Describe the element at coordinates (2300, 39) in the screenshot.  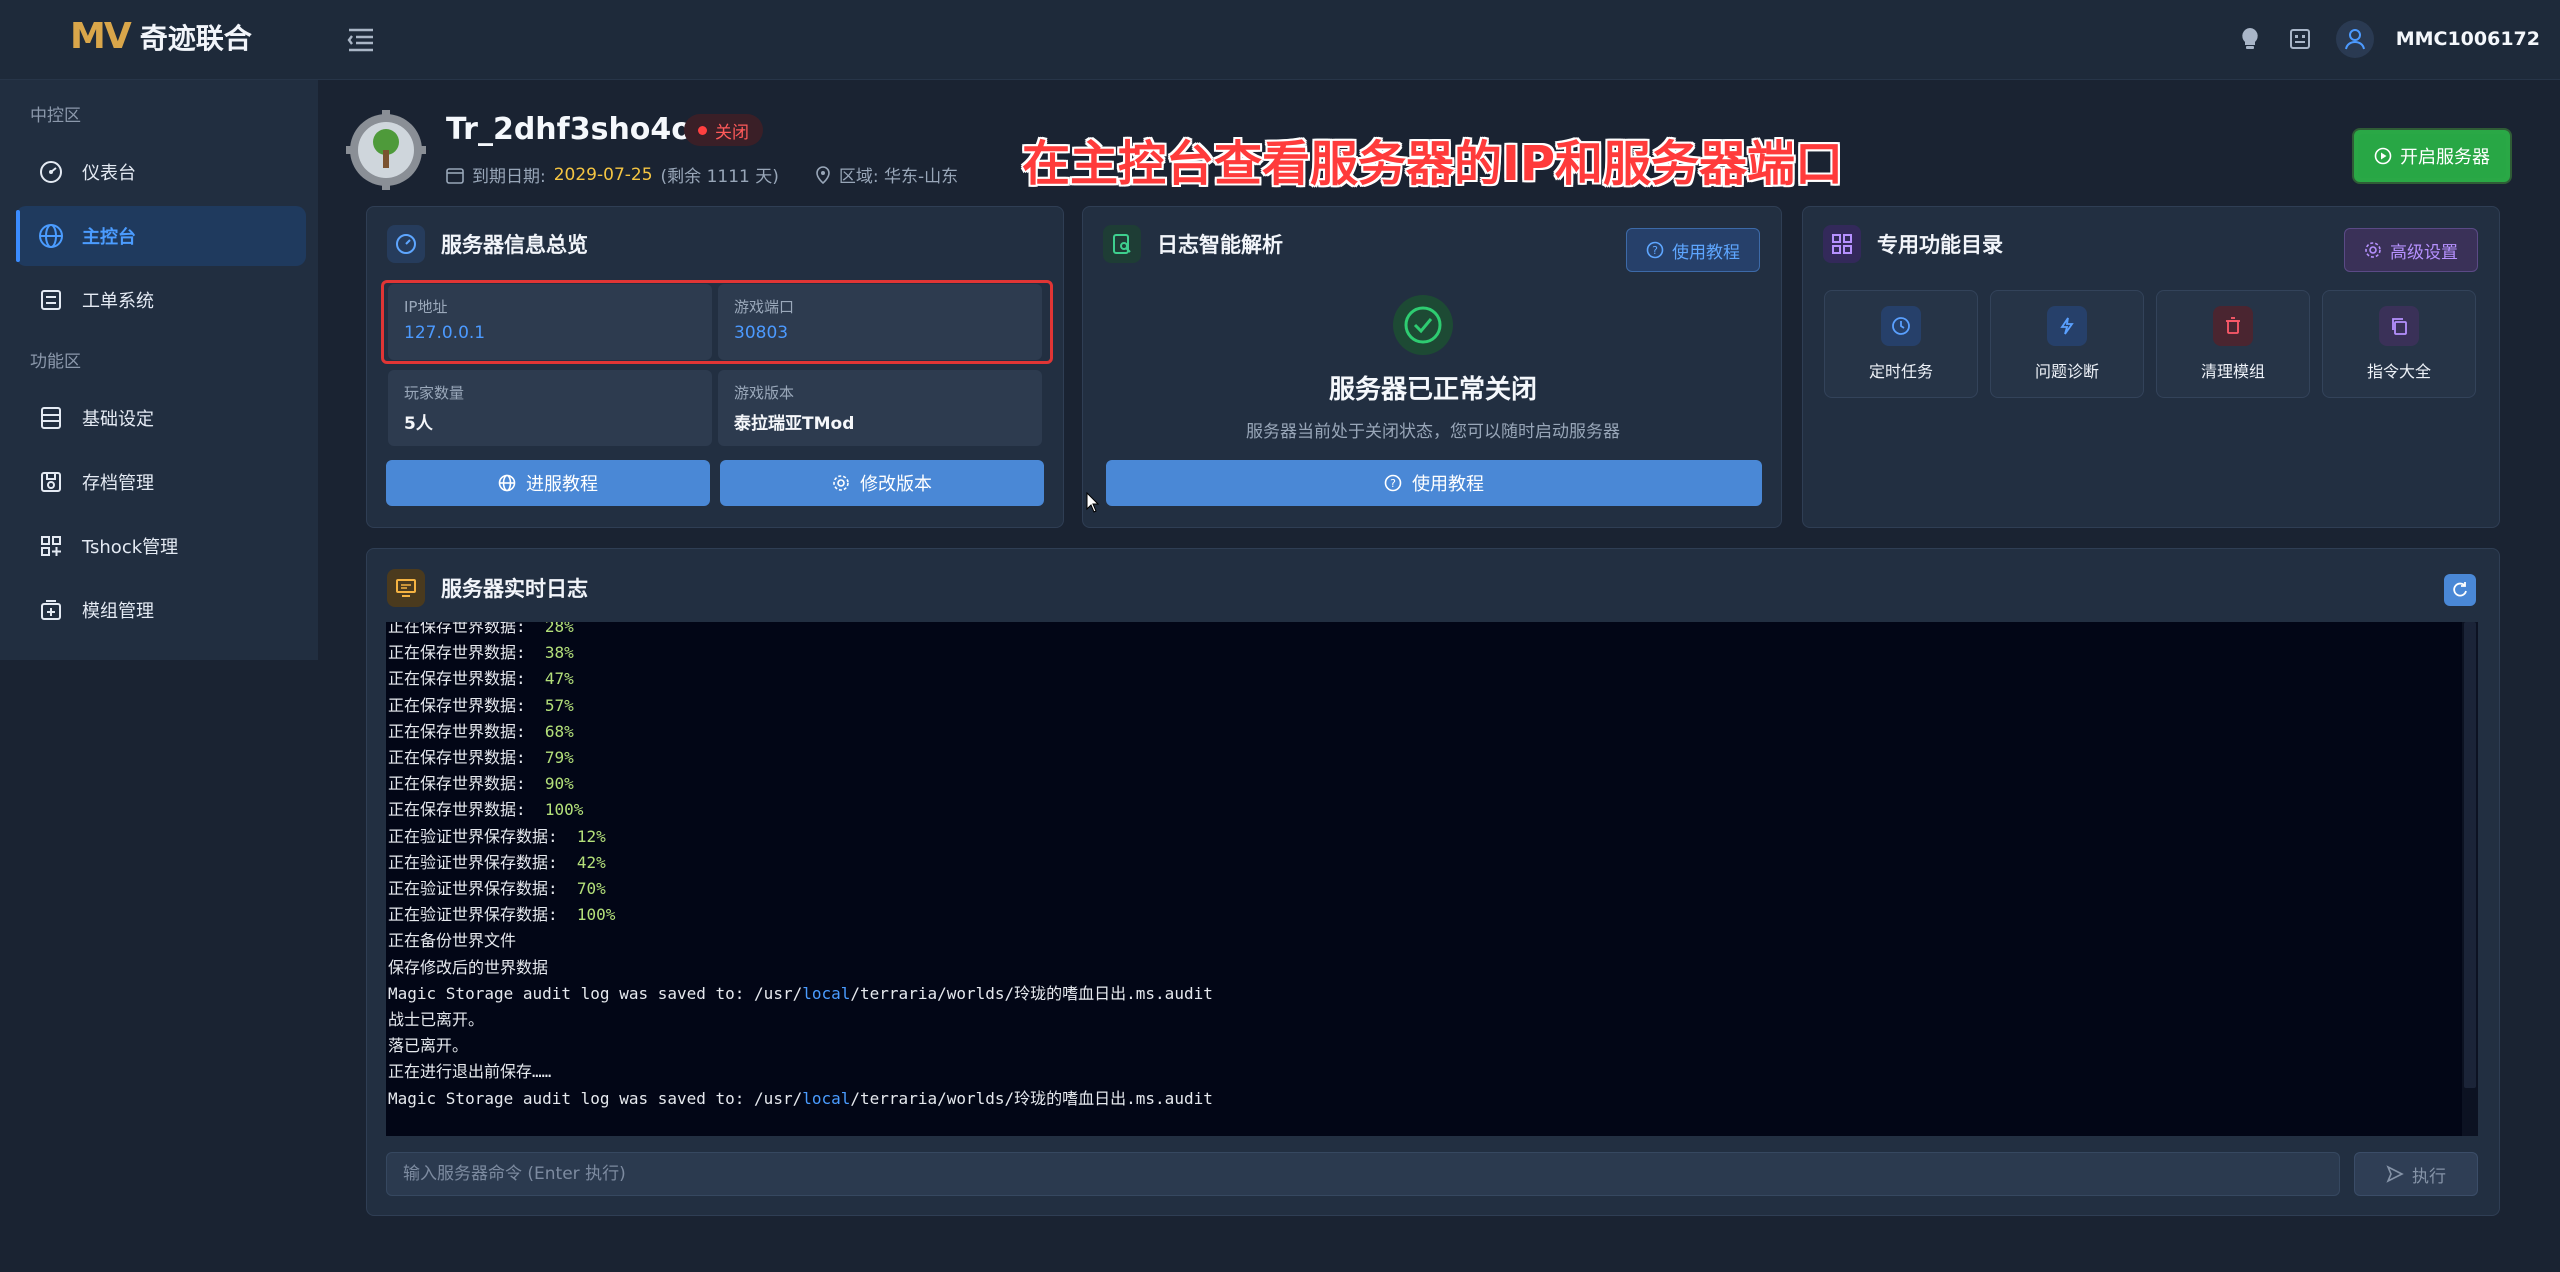
I see `robot-icon` at that location.